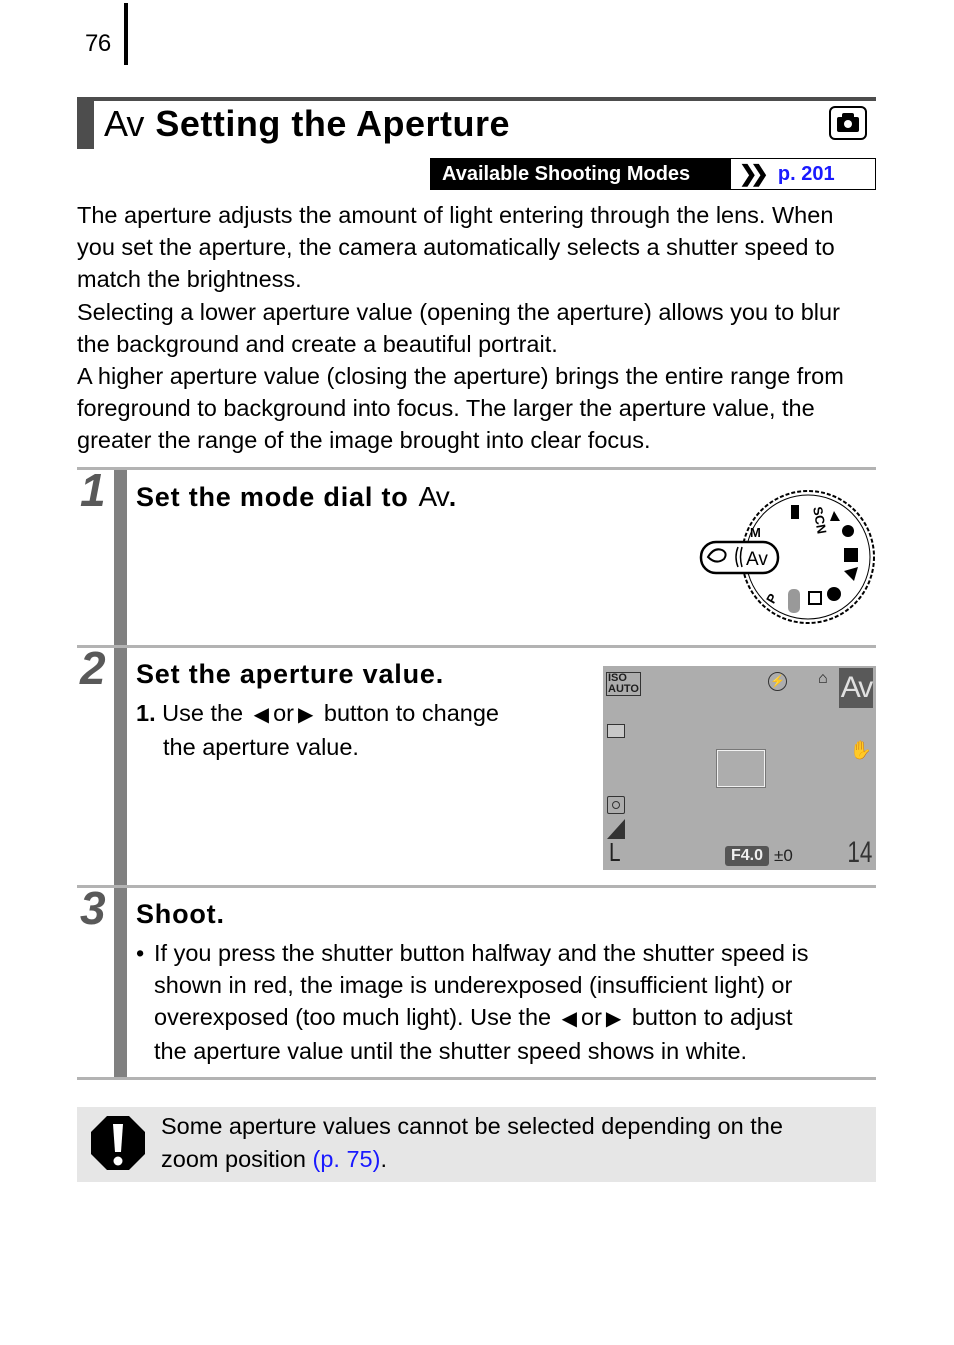 The image size is (954, 1345). Describe the element at coordinates (747, 856) in the screenshot. I see `aperture-value: F4.0` at that location.